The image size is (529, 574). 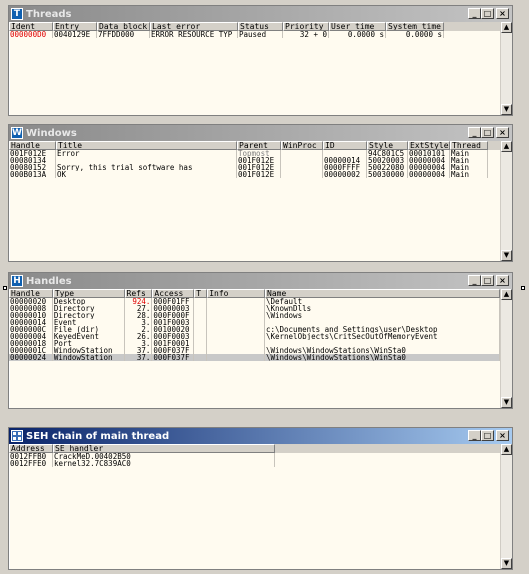 What do you see at coordinates (201, 293) in the screenshot?
I see `col-t: T` at bounding box center [201, 293].